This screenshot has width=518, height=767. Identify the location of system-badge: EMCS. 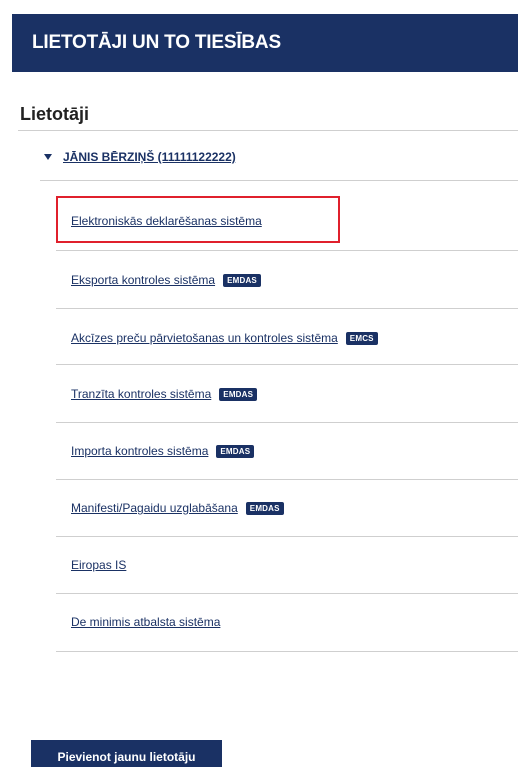
(361, 338).